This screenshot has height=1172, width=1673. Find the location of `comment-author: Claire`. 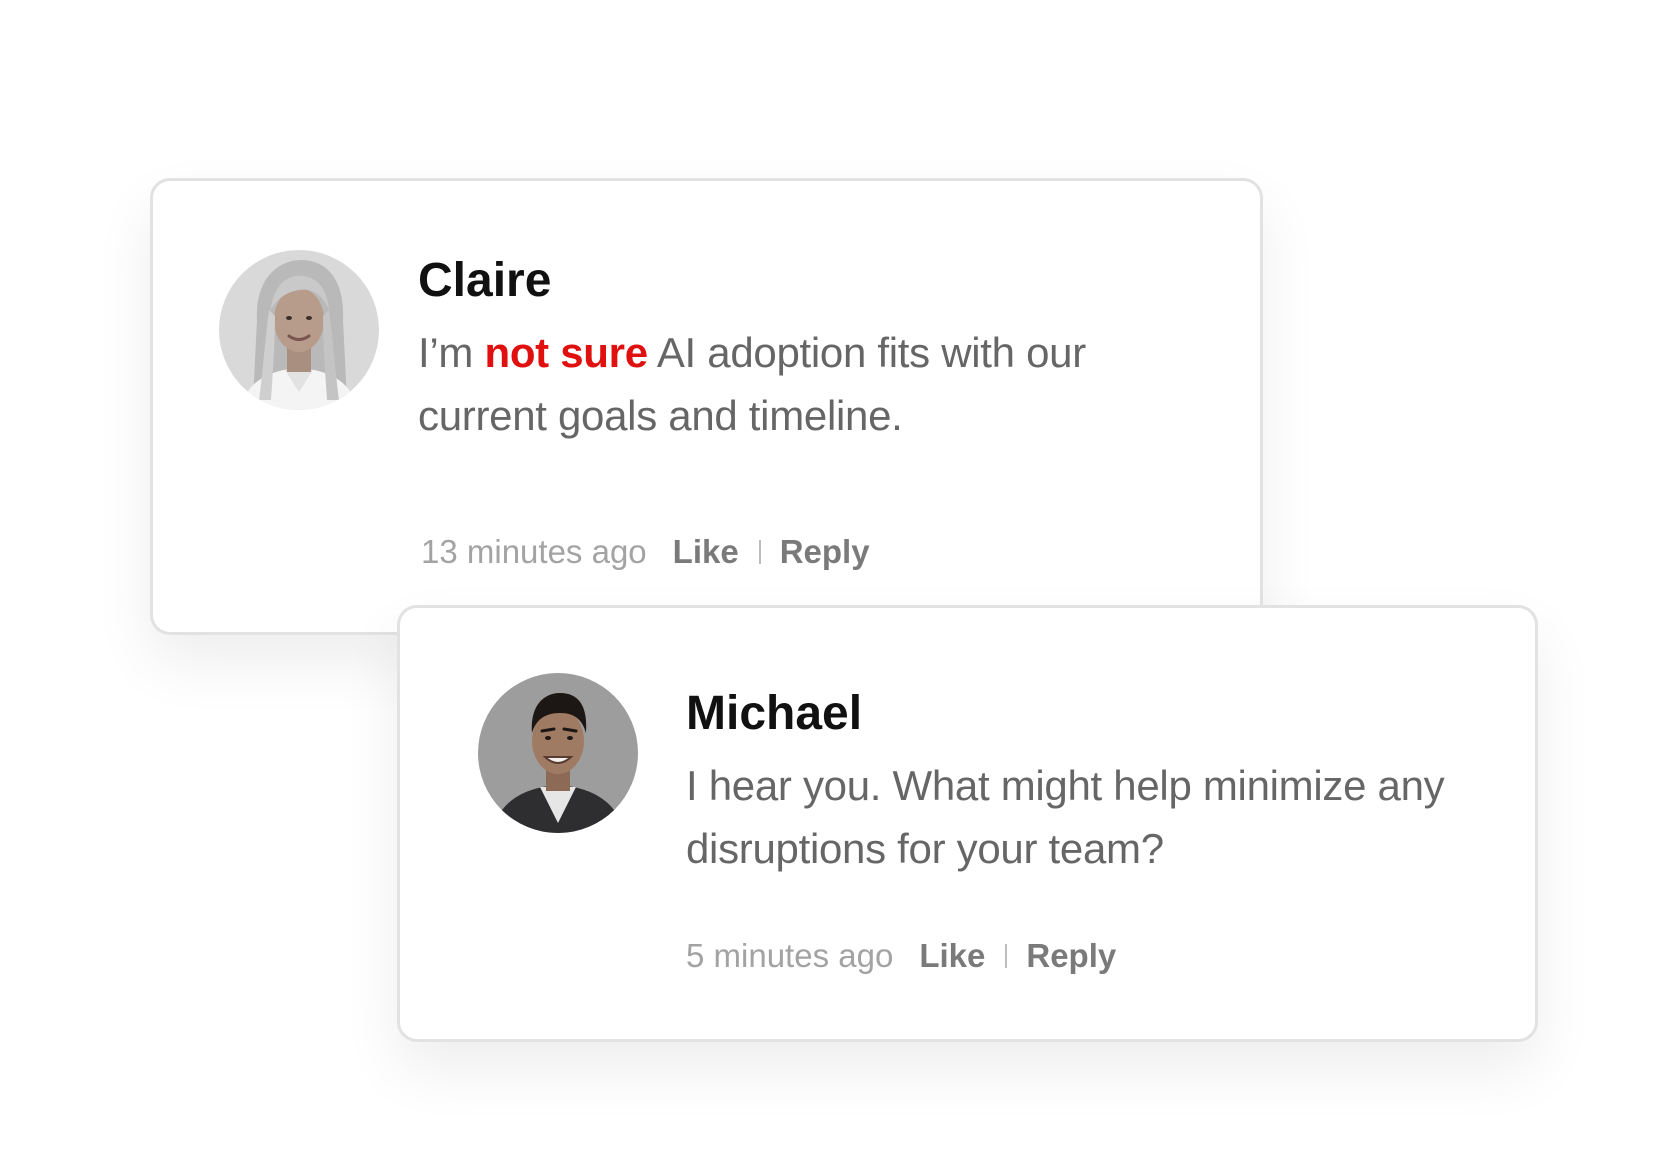

comment-author: Claire is located at coordinates (485, 280).